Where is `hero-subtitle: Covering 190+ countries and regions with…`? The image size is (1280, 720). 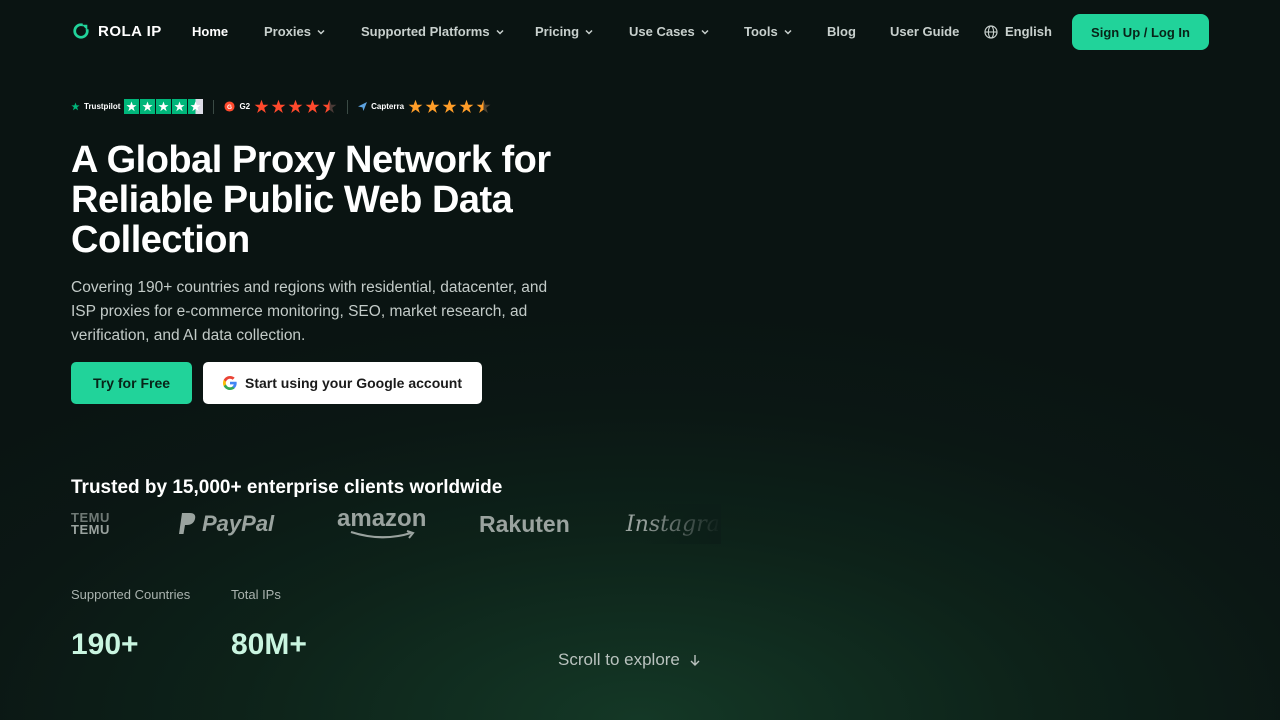 hero-subtitle: Covering 190+ countries and regions with… is located at coordinates (309, 311).